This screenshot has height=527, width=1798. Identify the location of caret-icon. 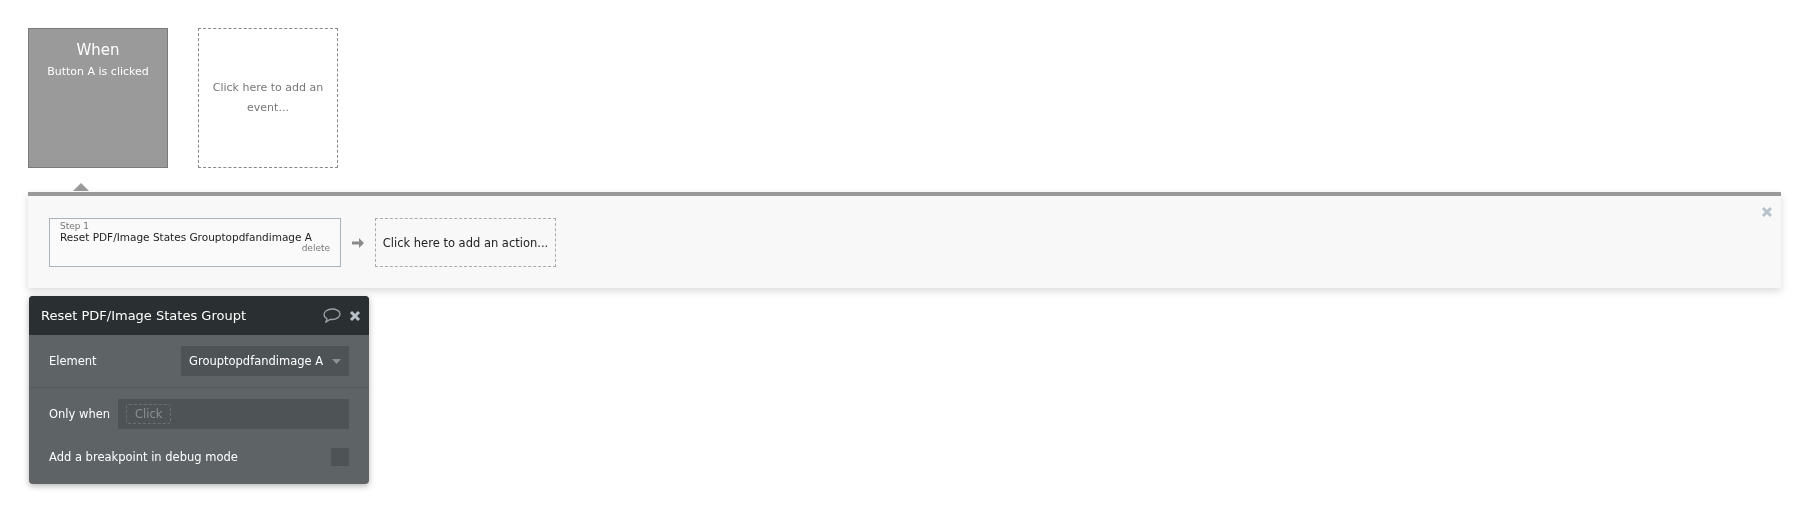
(336, 361).